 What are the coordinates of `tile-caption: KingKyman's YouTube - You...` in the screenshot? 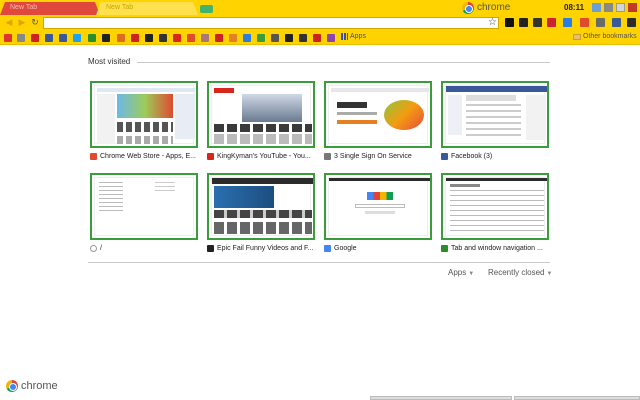 It's located at (263, 156).